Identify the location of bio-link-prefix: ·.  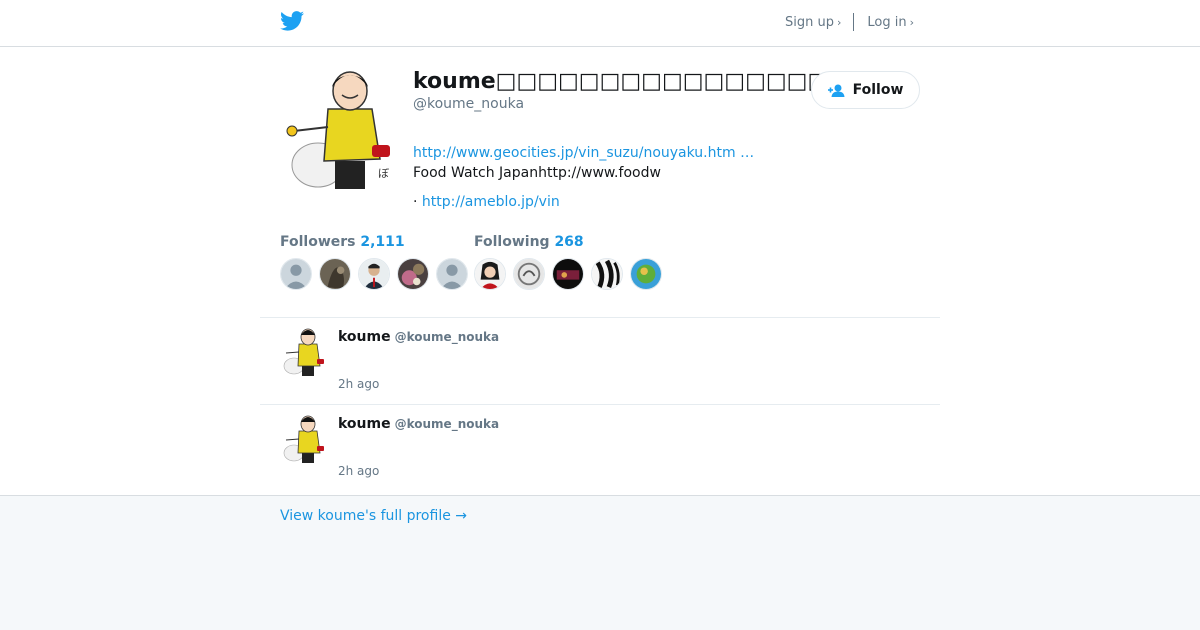
(417, 202).